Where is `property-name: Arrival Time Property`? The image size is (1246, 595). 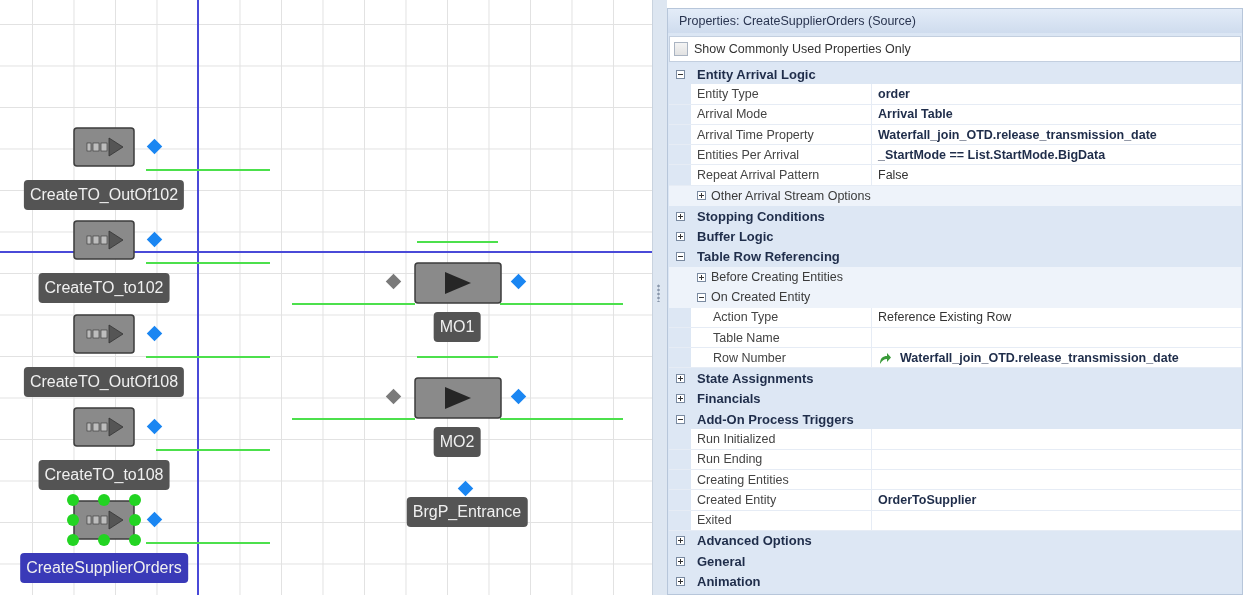 property-name: Arrival Time Property is located at coordinates (755, 134).